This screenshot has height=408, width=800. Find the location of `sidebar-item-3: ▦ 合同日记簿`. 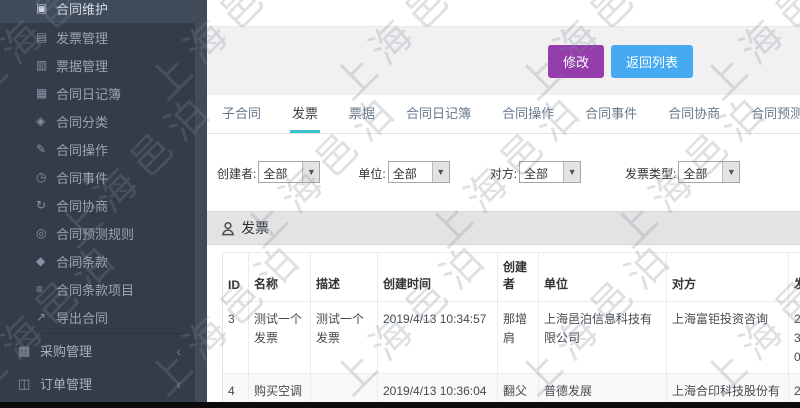

sidebar-item-3: ▦ 合同日记簿 is located at coordinates (97, 93).